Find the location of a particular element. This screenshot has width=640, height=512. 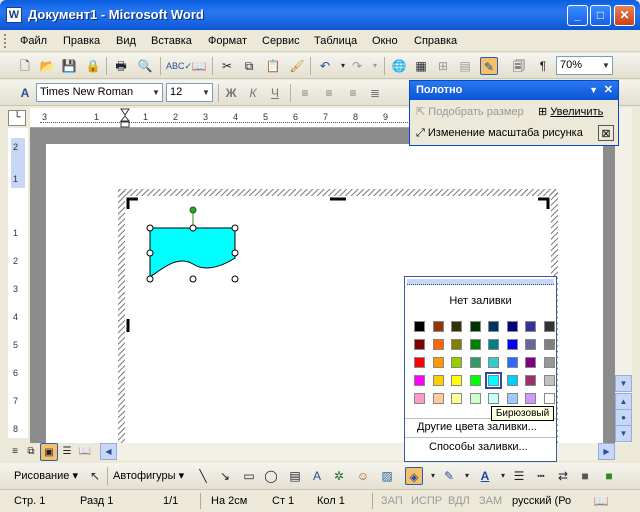

menu-window: Окно is located at coordinates (385, 41).